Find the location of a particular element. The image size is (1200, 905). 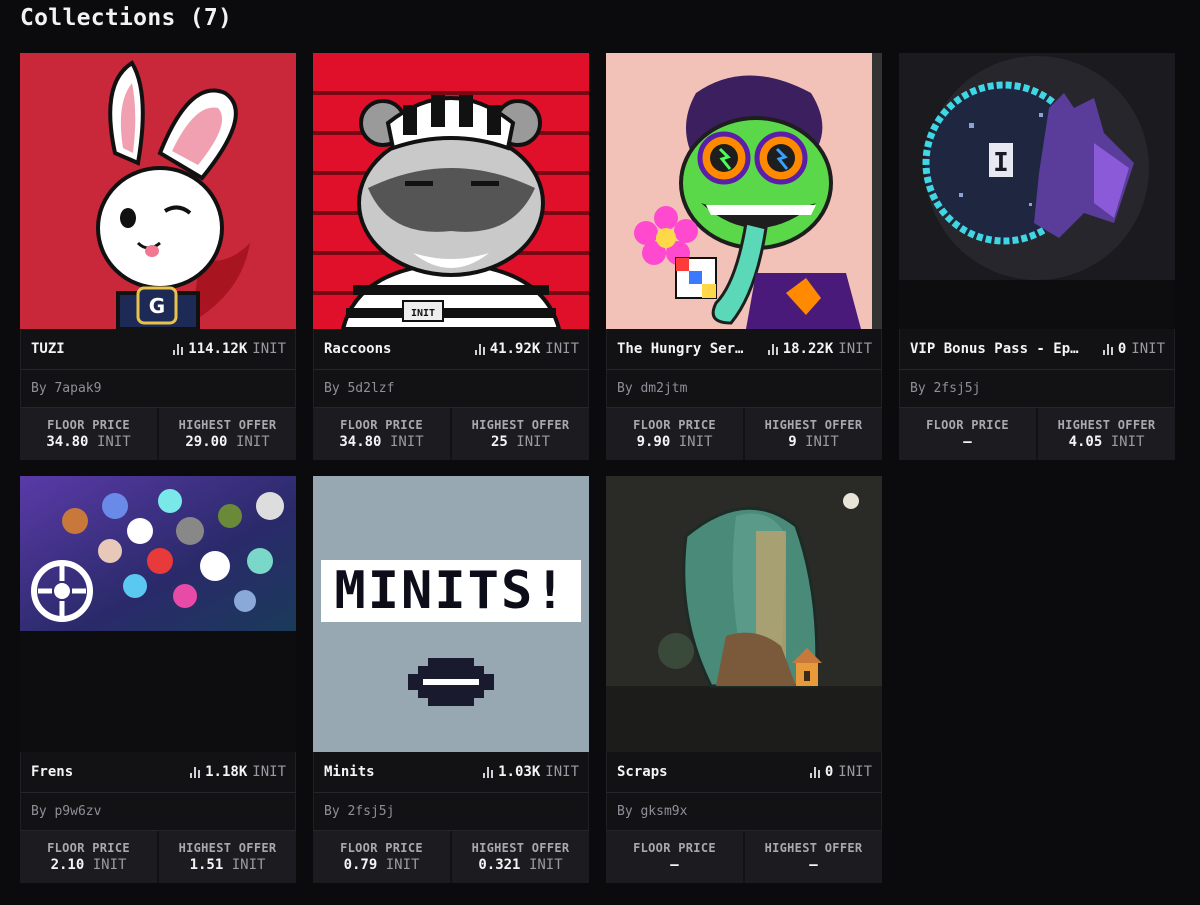

price-stats: FLOOR PRICE – HIGHEST OFFER – is located at coordinates (744, 857).